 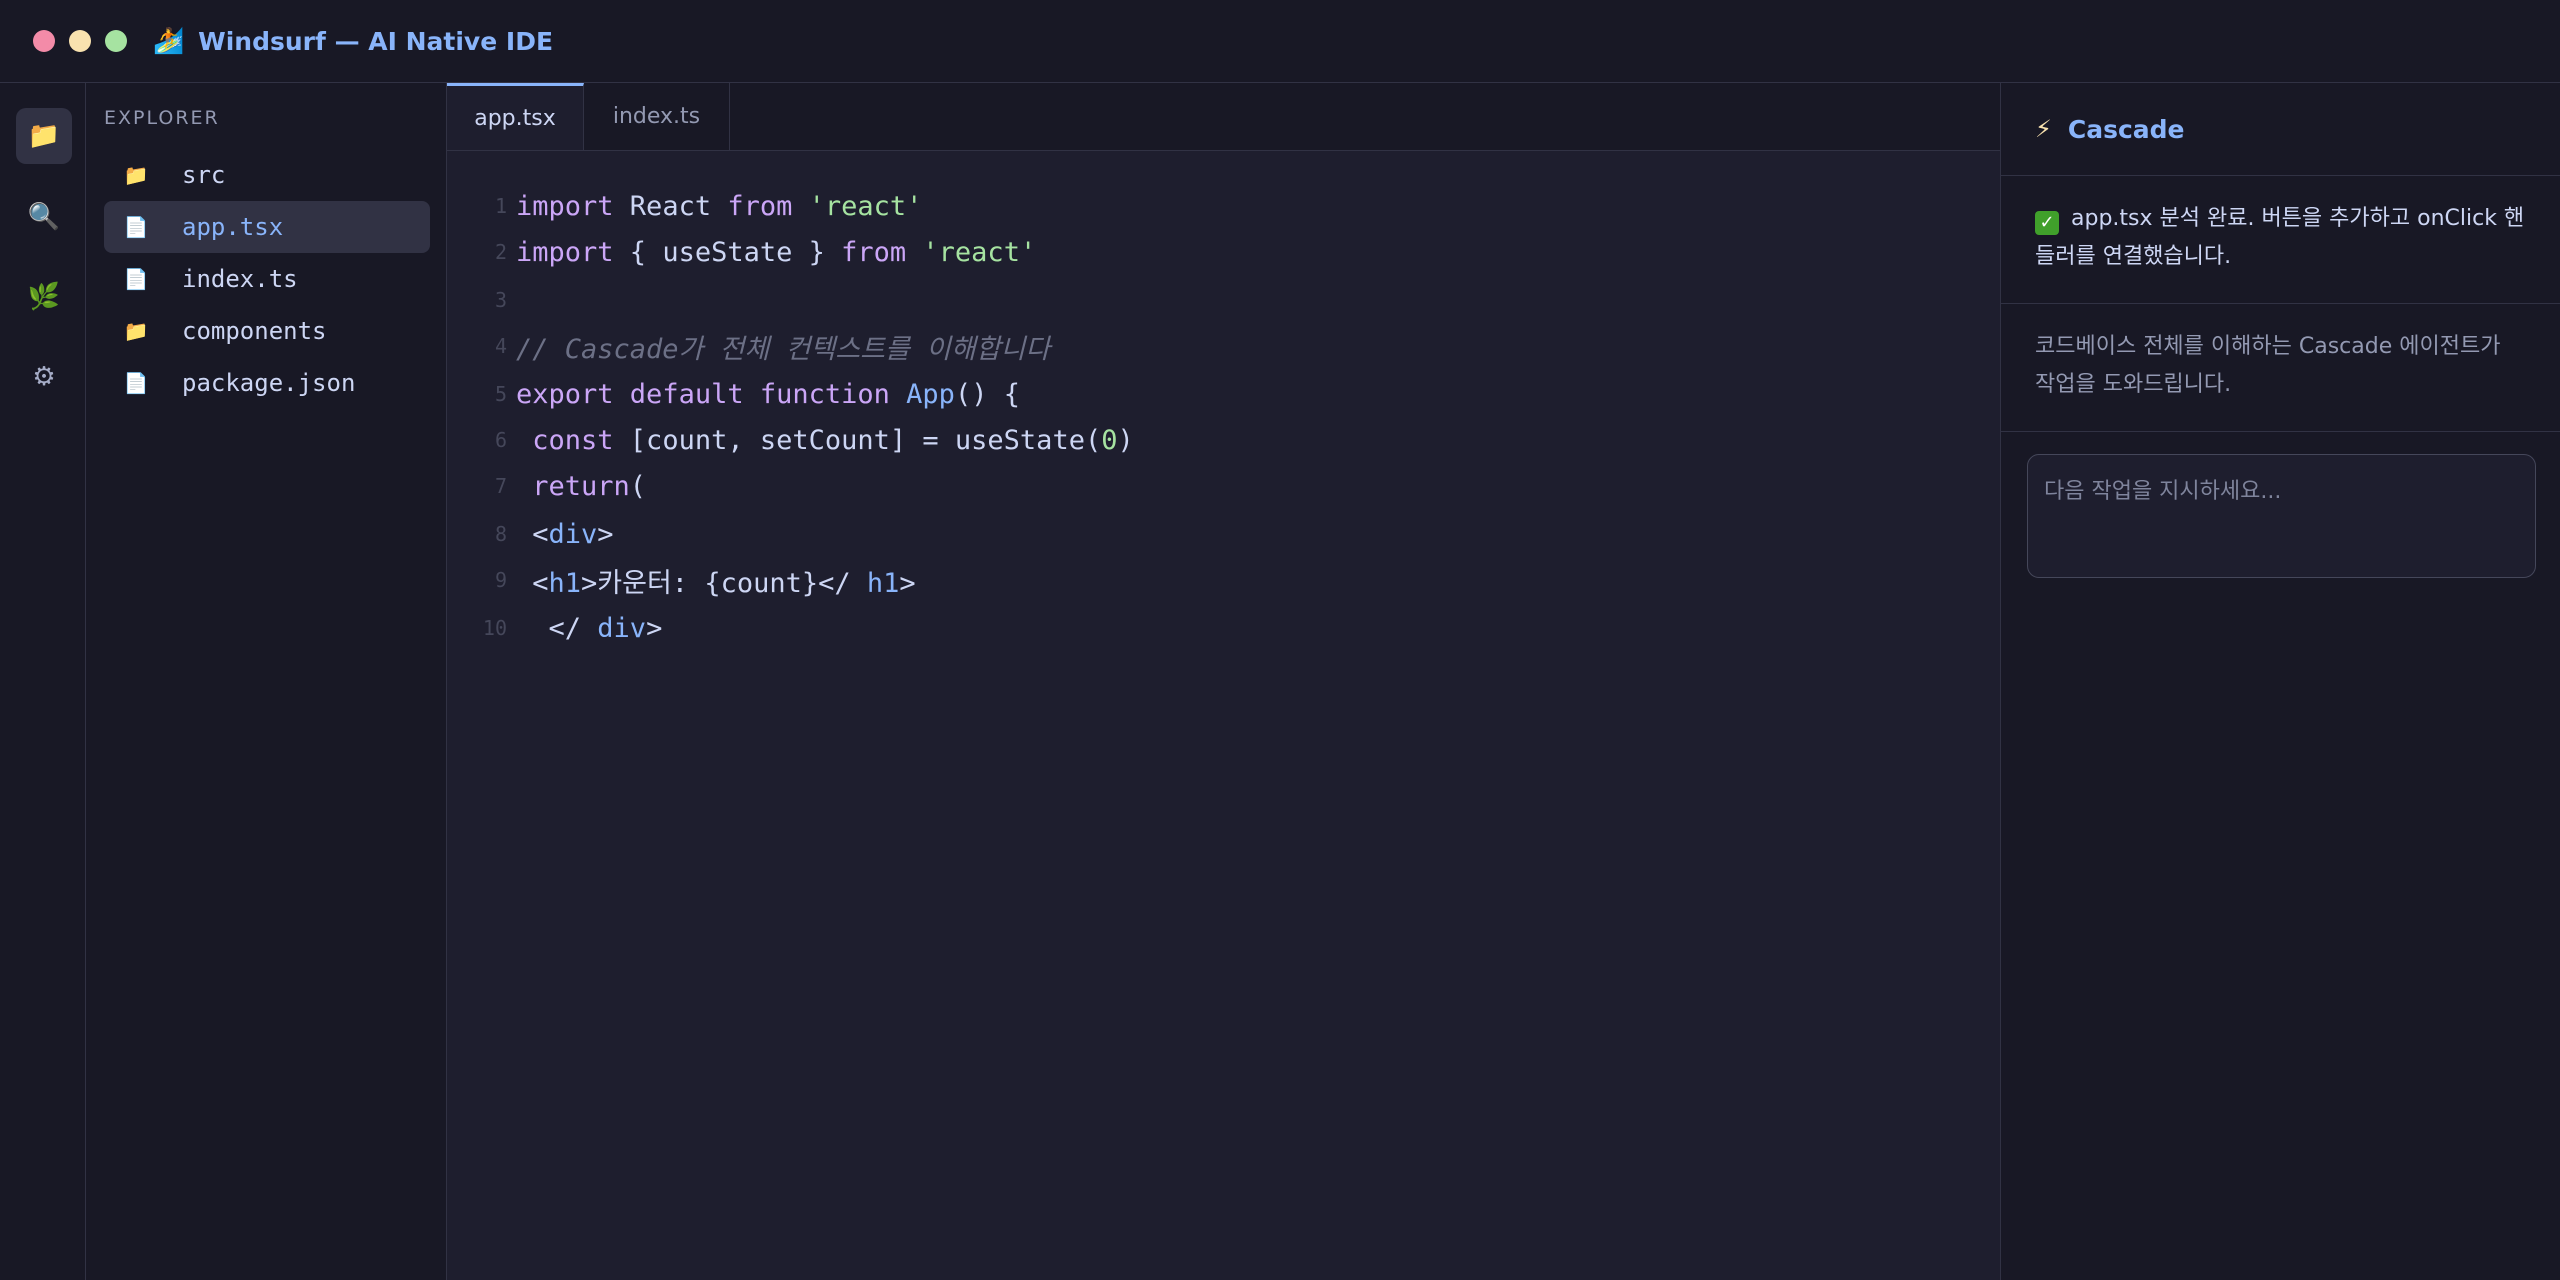 I want to click on code-token: [count, setCount] = useState(, so click(x=857, y=440).